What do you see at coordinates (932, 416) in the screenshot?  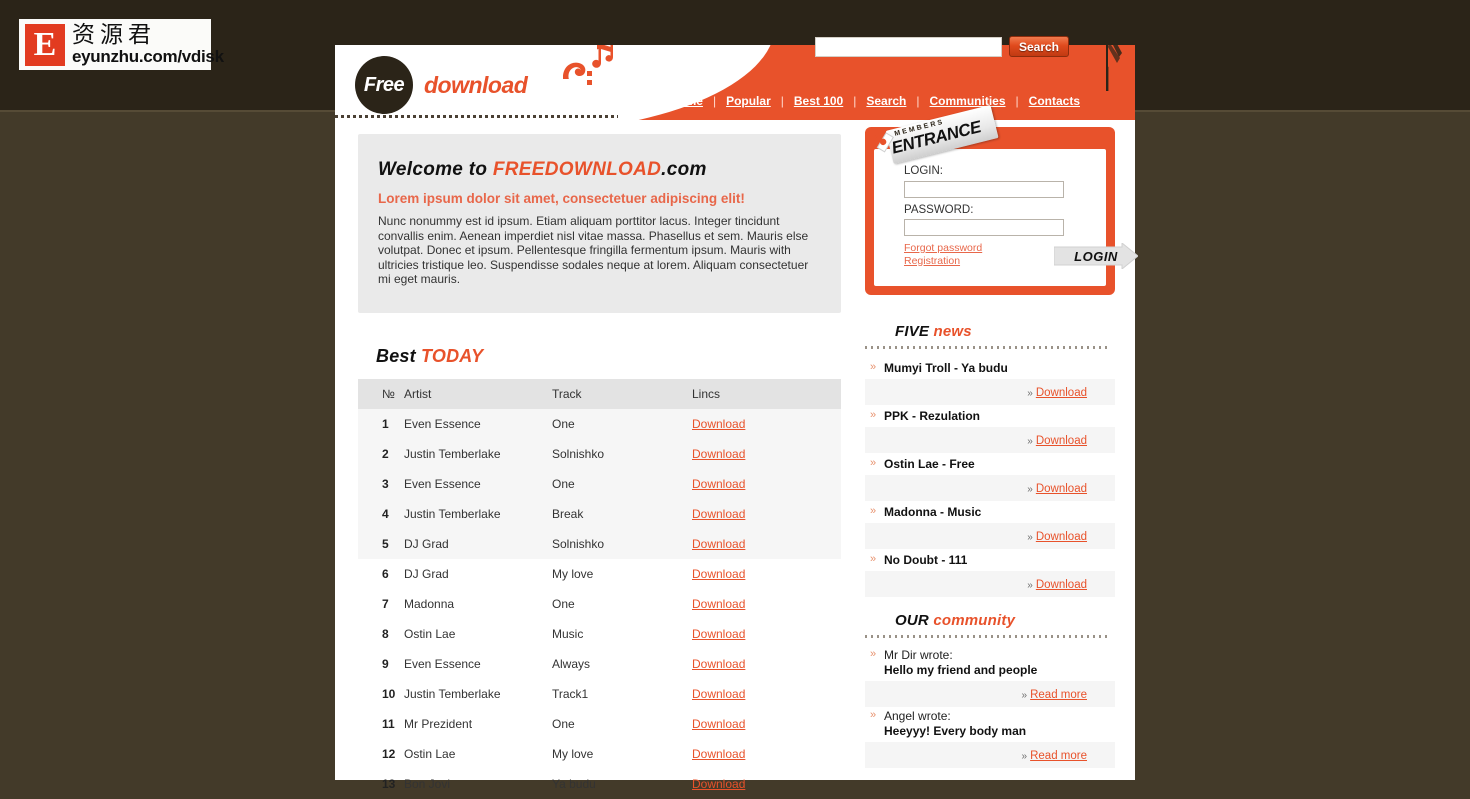 I see `news-item-title: PPK - Rezulation` at bounding box center [932, 416].